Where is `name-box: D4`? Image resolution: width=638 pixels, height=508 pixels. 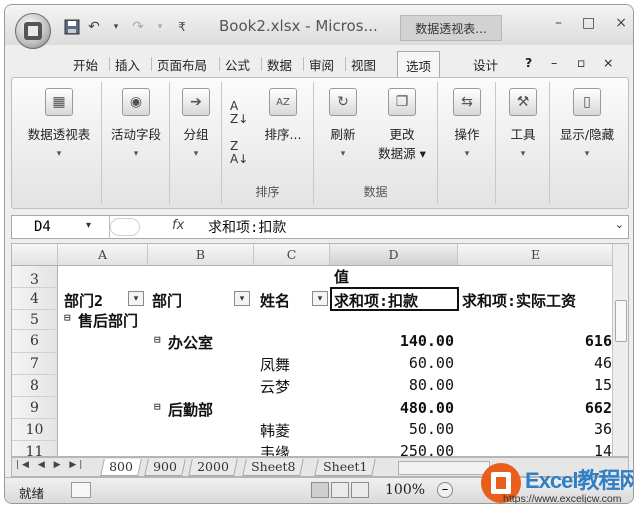 name-box: D4 is located at coordinates (61, 227).